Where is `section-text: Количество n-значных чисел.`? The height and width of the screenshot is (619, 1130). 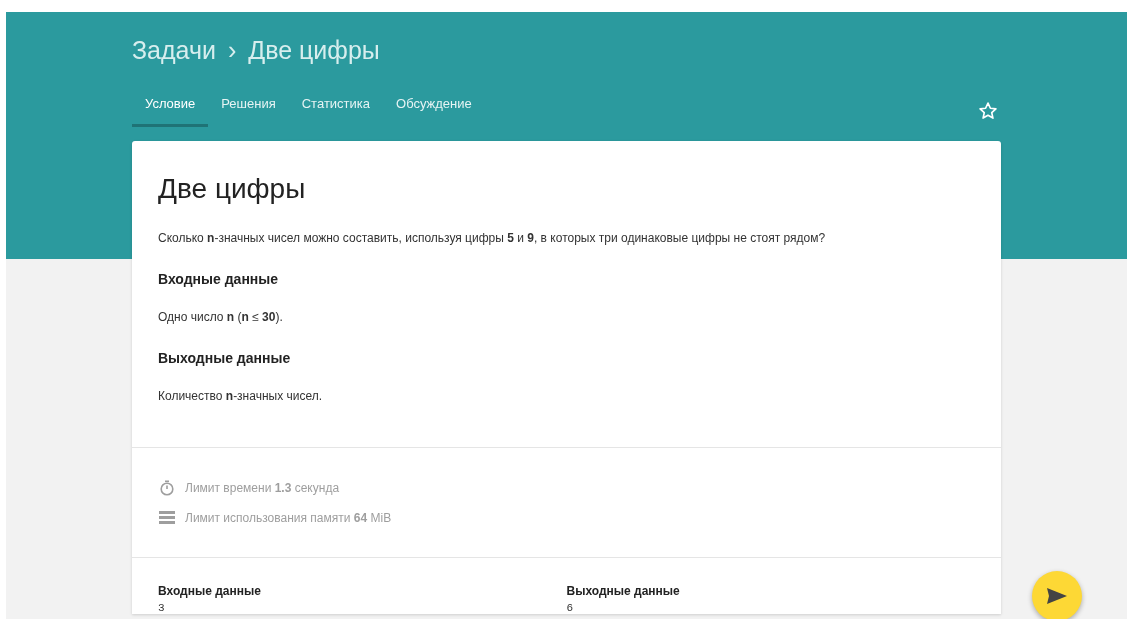 section-text: Количество n-значных чисел. is located at coordinates (241, 396).